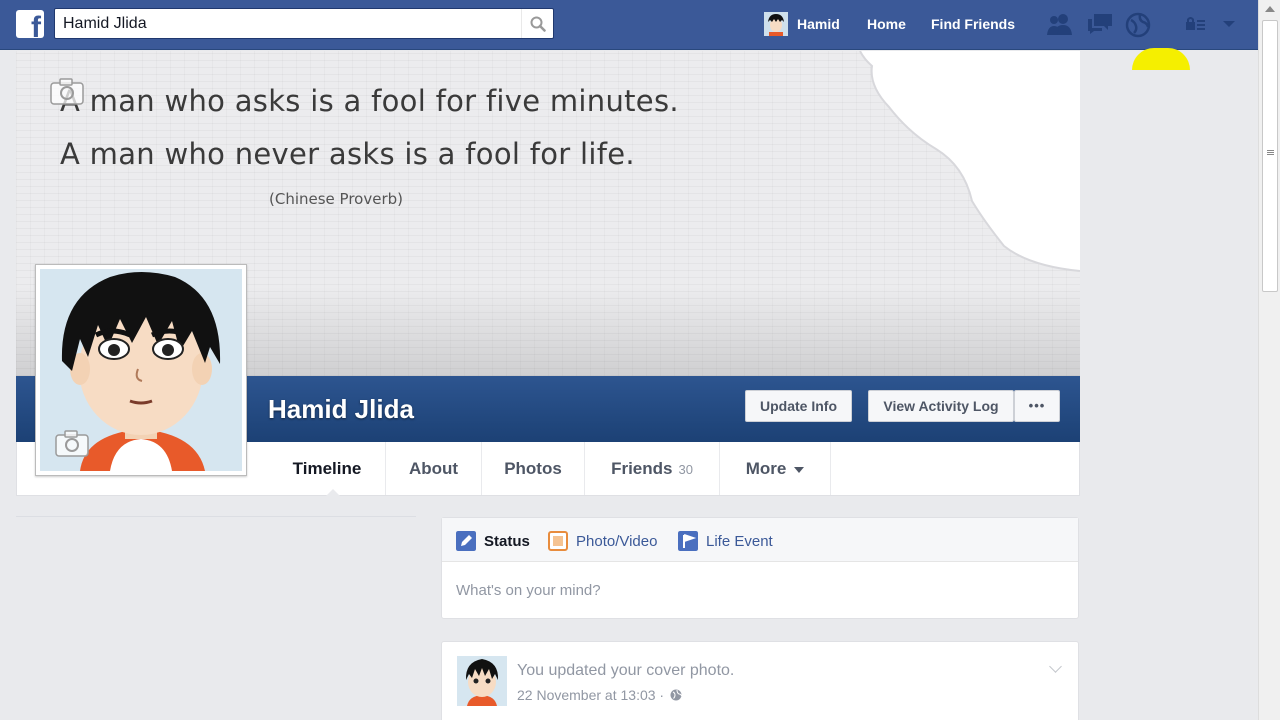 Image resolution: width=1280 pixels, height=720 pixels. What do you see at coordinates (558, 541) in the screenshot?
I see `photo-icon` at bounding box center [558, 541].